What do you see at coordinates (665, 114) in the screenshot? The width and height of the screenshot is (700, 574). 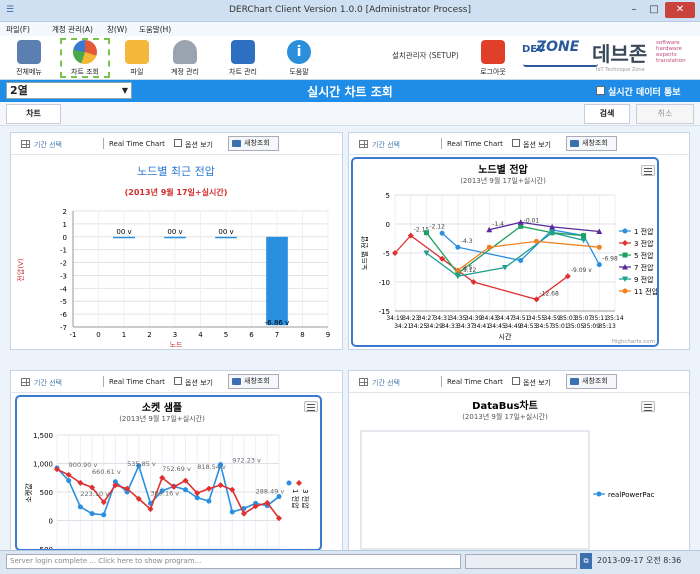 I see `cancel-button: 취소` at bounding box center [665, 114].